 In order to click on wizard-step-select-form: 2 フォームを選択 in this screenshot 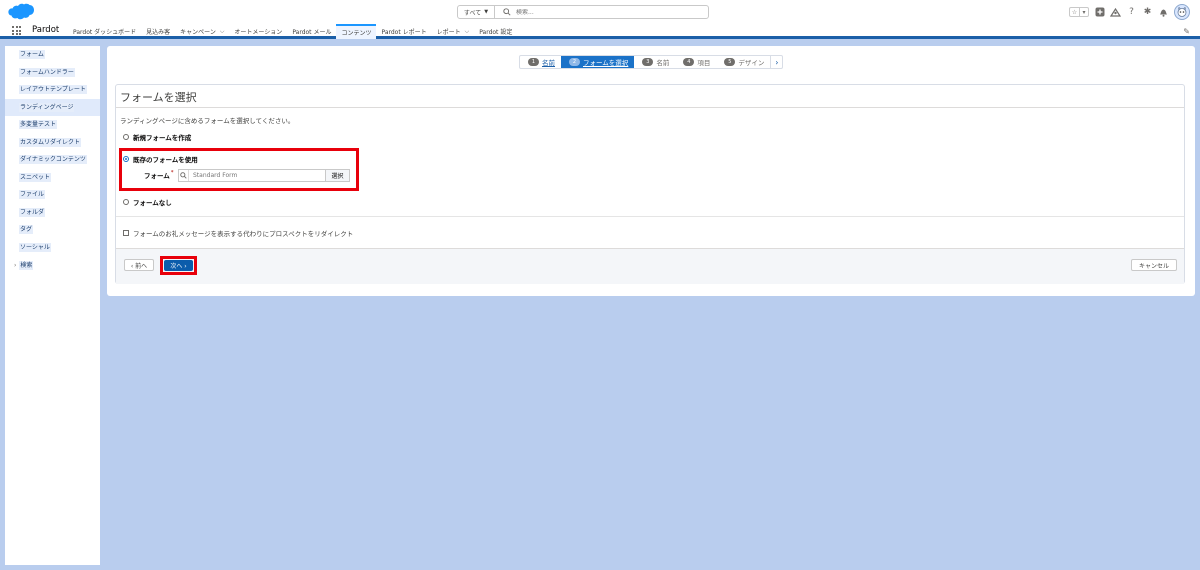, I will do `click(598, 62)`.